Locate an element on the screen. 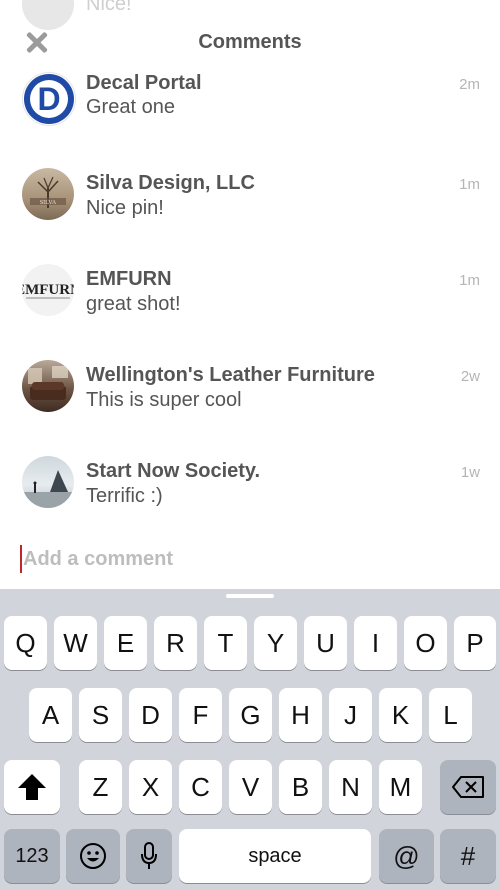 The width and height of the screenshot is (500, 890). tree-icon: SILVA is located at coordinates (48, 192).